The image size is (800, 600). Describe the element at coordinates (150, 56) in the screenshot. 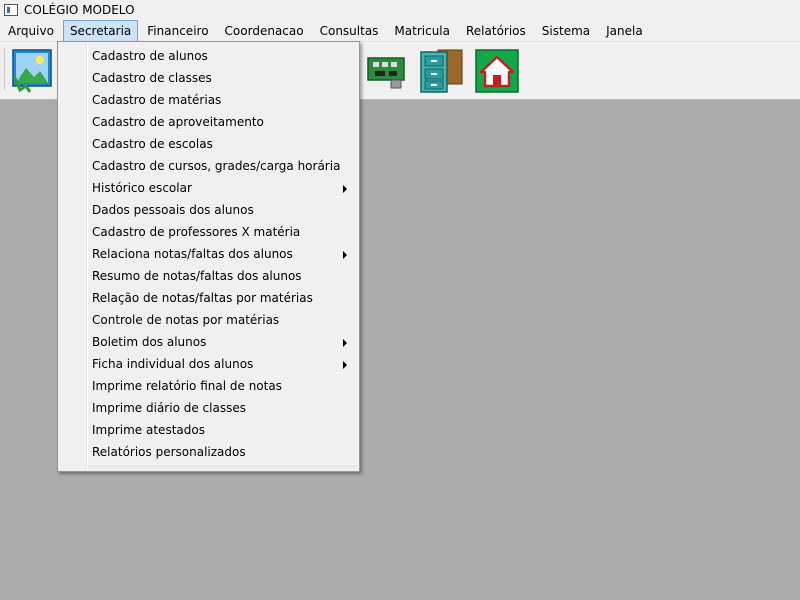

I see `menu-item-label: Cadastro de alunos` at that location.